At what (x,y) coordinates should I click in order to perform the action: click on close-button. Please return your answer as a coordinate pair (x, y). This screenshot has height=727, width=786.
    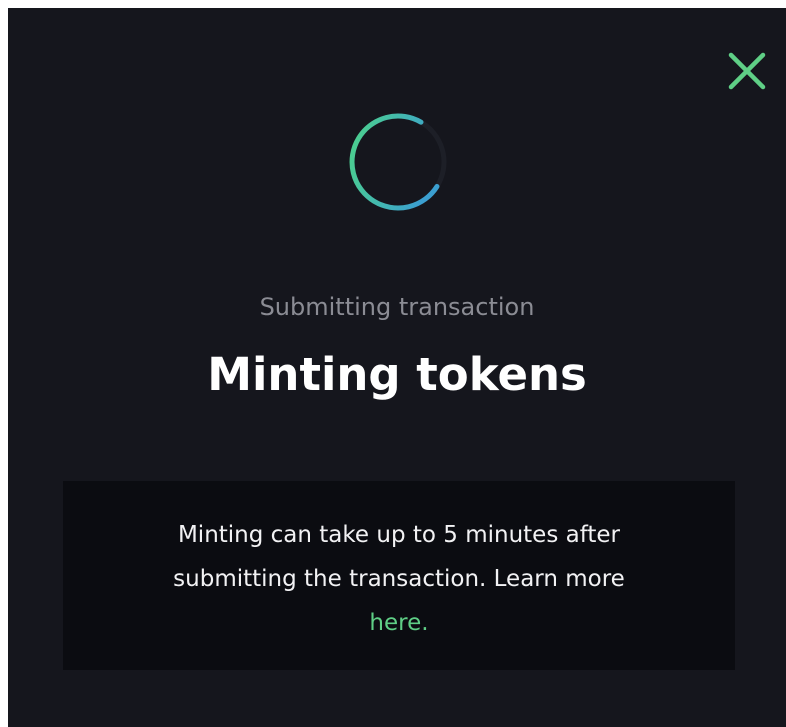
    Looking at the image, I should click on (747, 71).